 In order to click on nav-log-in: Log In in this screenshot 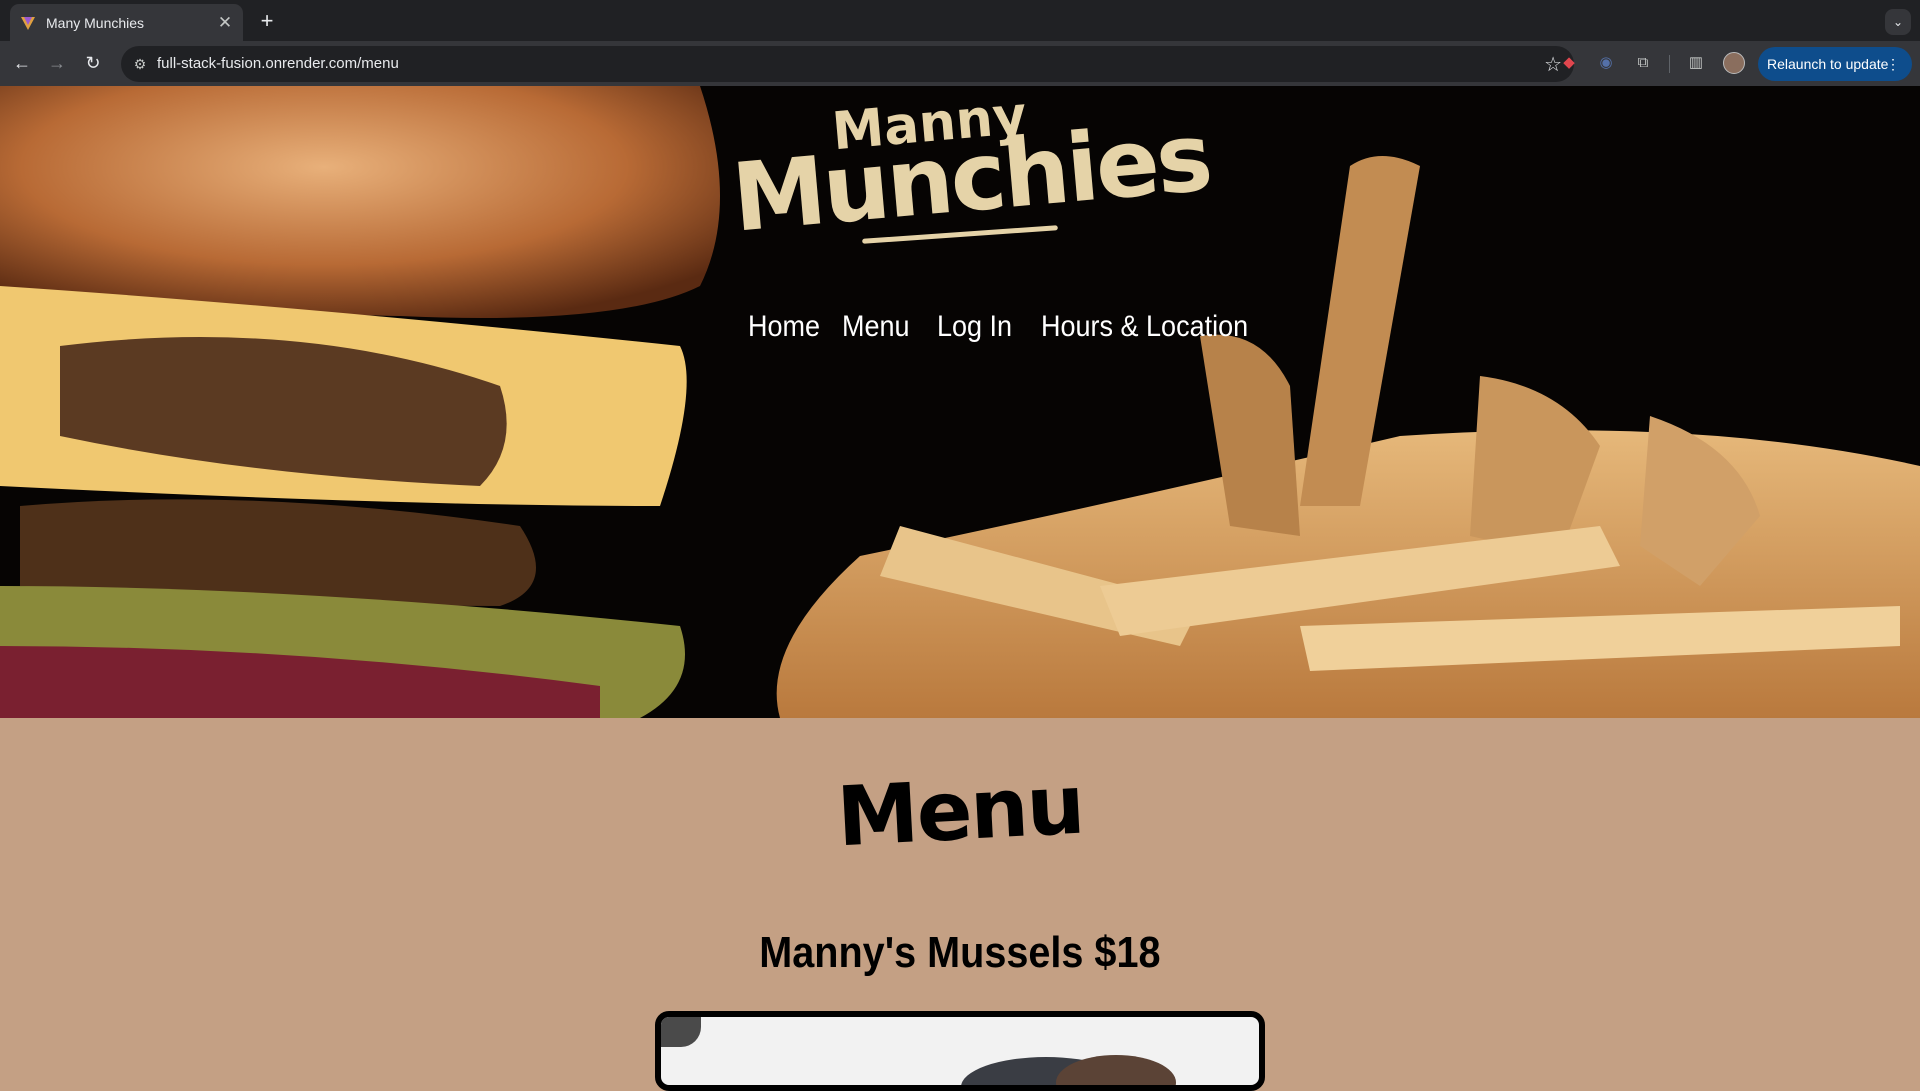, I will do `click(974, 327)`.